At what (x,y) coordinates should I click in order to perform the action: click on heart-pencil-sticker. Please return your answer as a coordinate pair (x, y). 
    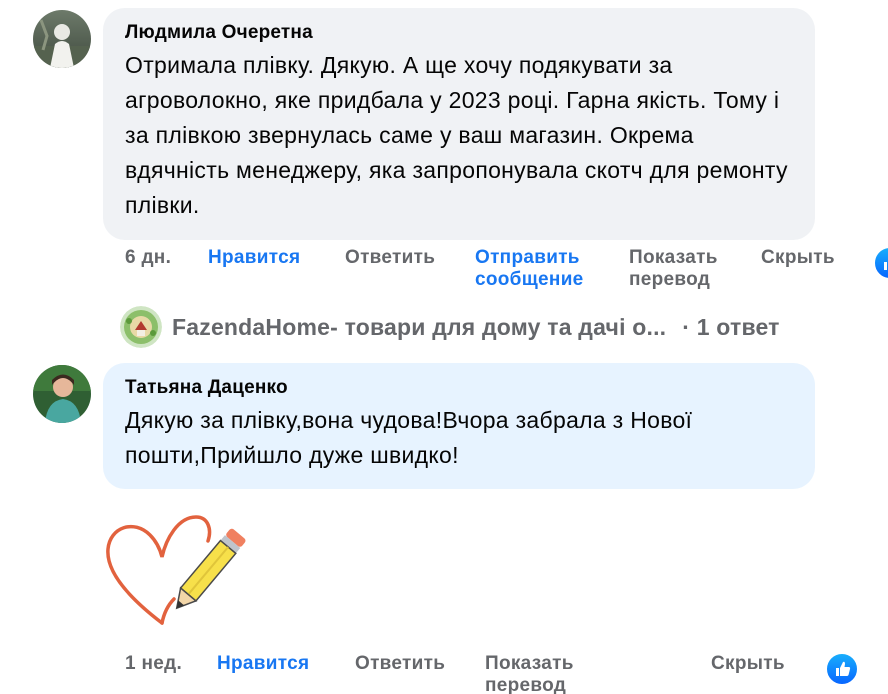
    Looking at the image, I should click on (175, 570).